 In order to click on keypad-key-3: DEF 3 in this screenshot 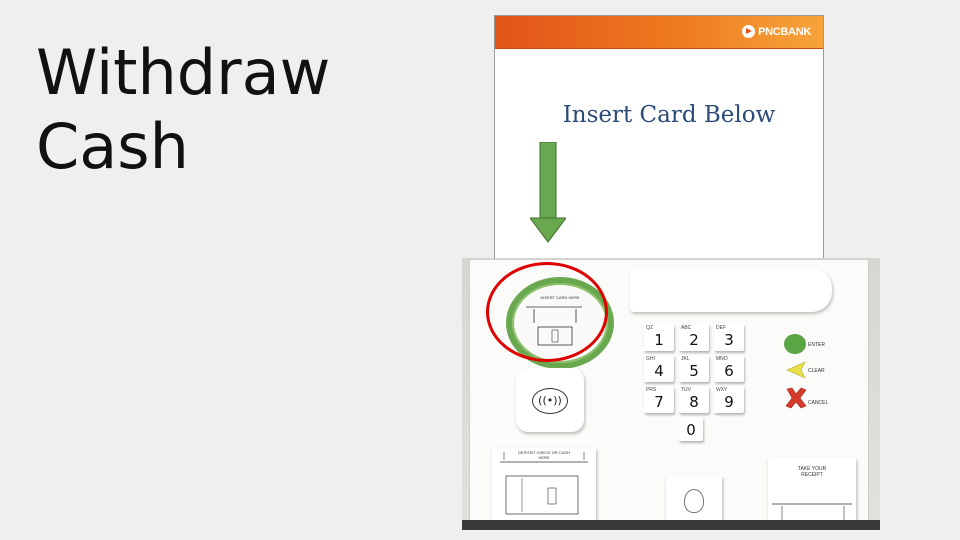, I will do `click(729, 337)`.